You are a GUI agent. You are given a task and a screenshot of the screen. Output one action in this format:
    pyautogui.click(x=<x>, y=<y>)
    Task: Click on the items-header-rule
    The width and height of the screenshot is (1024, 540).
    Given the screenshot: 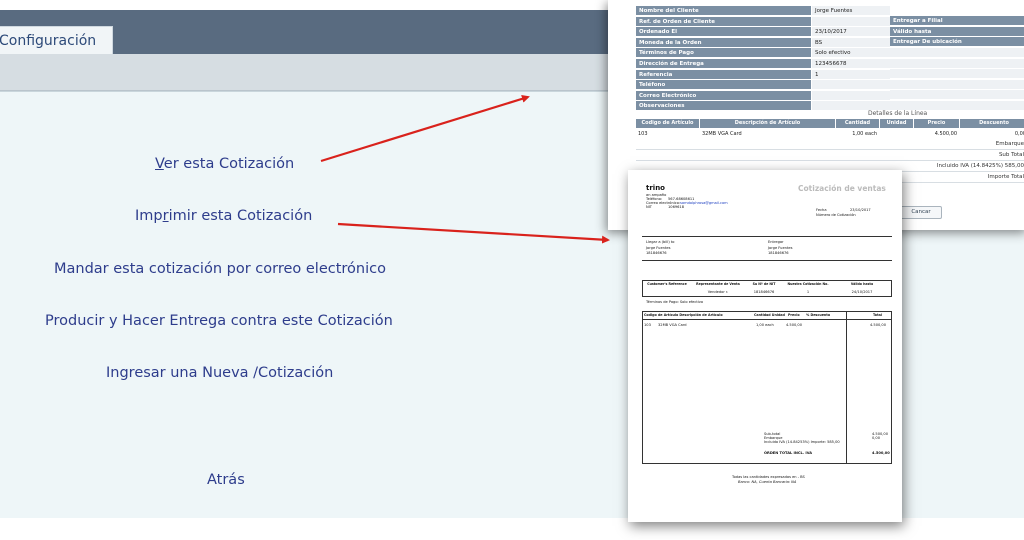 What is the action you would take?
    pyautogui.click(x=767, y=319)
    